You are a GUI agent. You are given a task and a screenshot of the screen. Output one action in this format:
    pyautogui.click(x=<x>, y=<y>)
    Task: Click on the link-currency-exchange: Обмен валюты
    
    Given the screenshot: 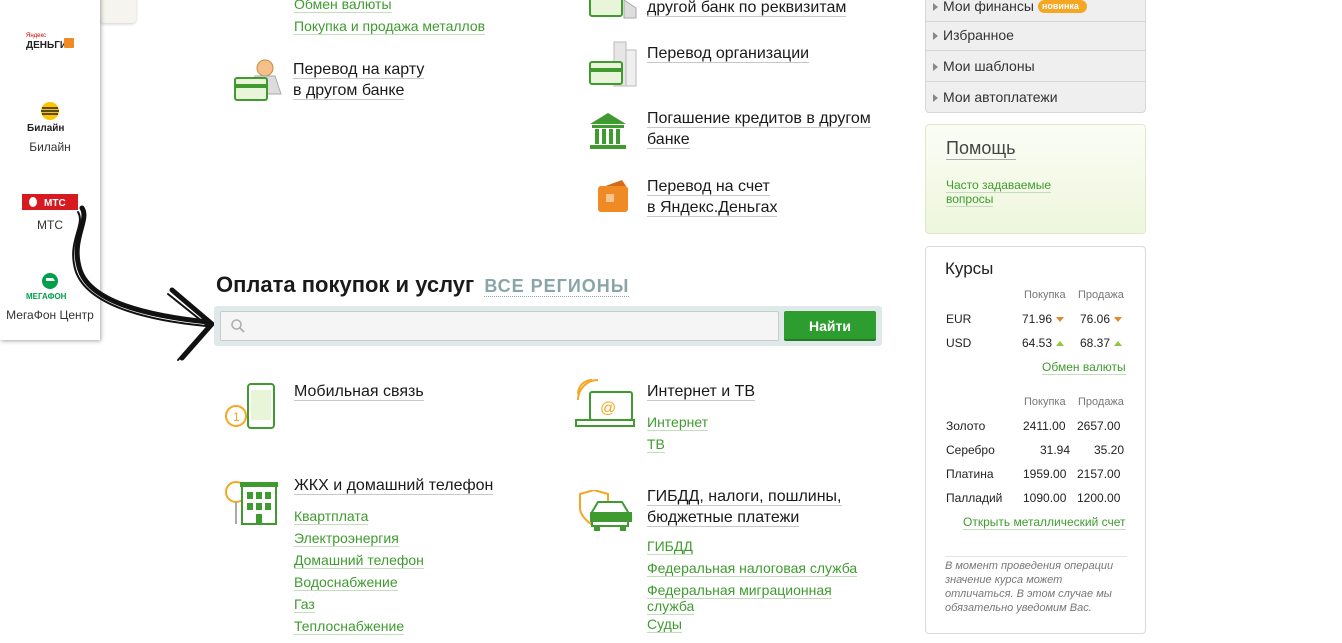 What is the action you would take?
    pyautogui.click(x=389, y=7)
    